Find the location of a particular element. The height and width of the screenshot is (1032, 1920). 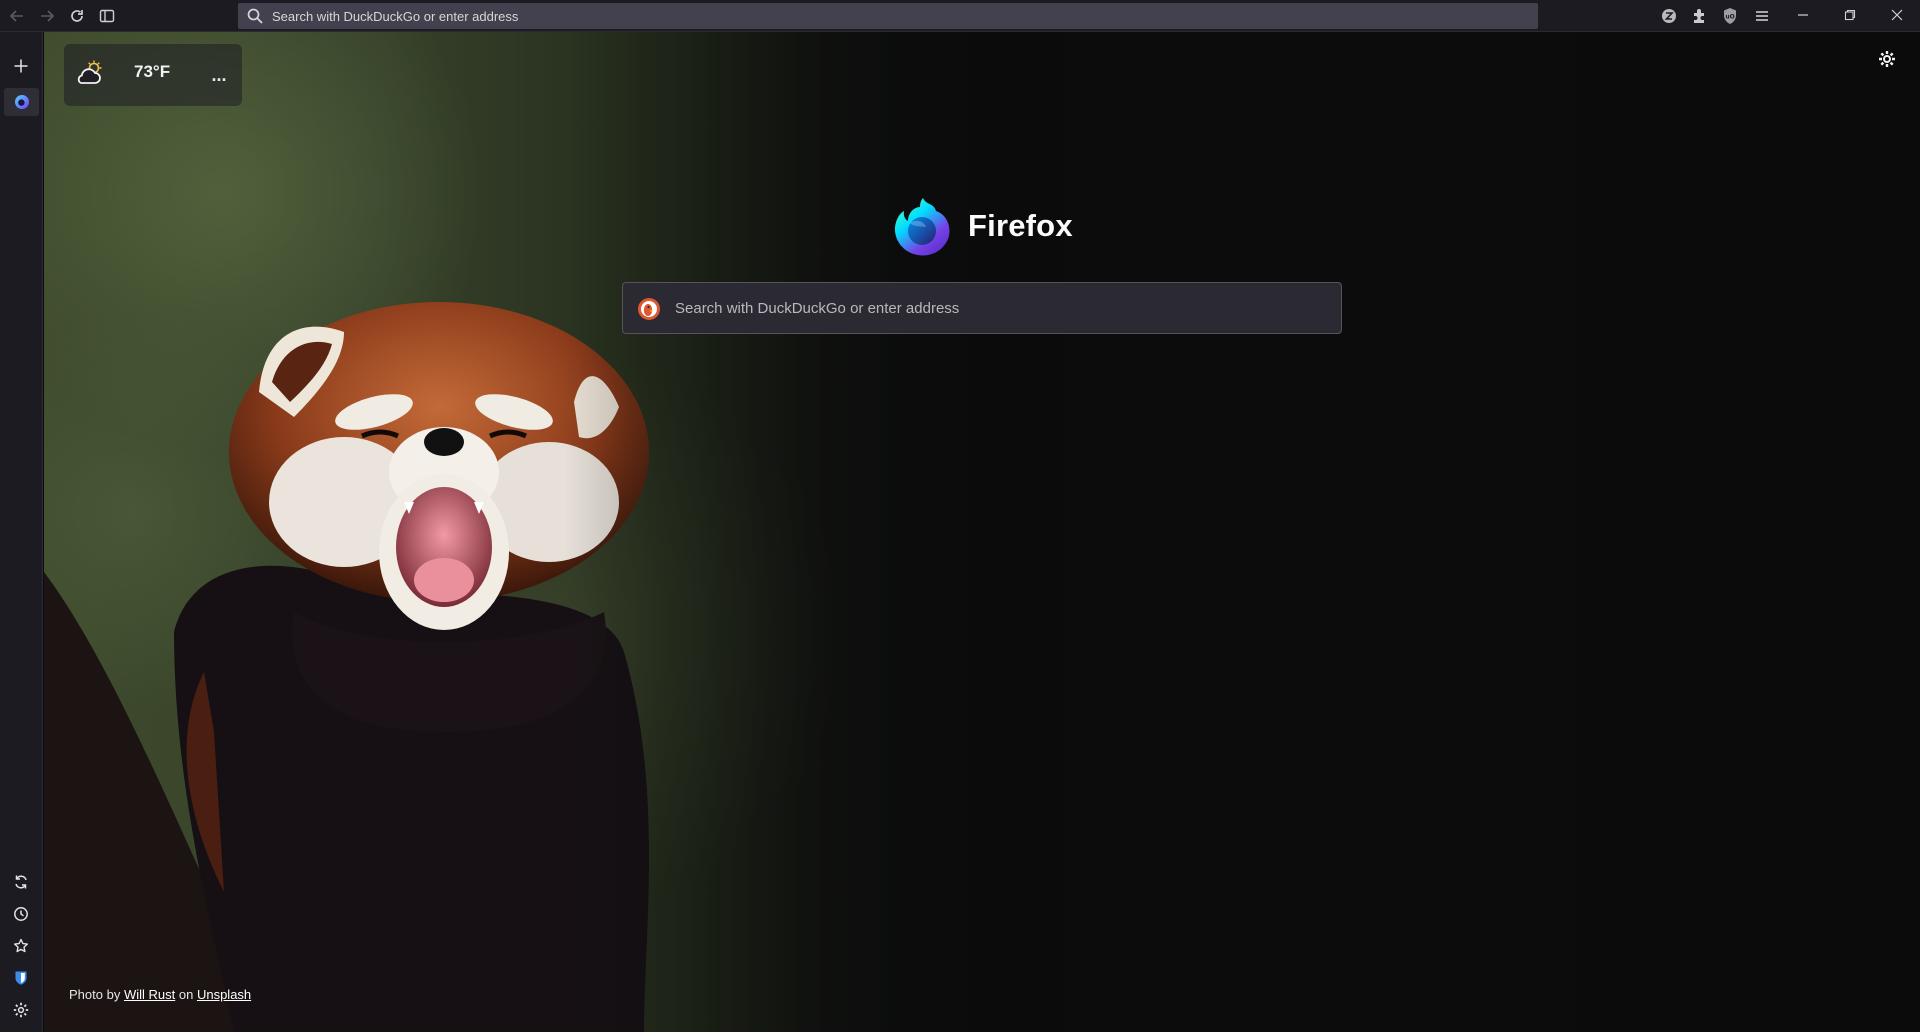

sidebar-settings-button is located at coordinates (21, 1010).